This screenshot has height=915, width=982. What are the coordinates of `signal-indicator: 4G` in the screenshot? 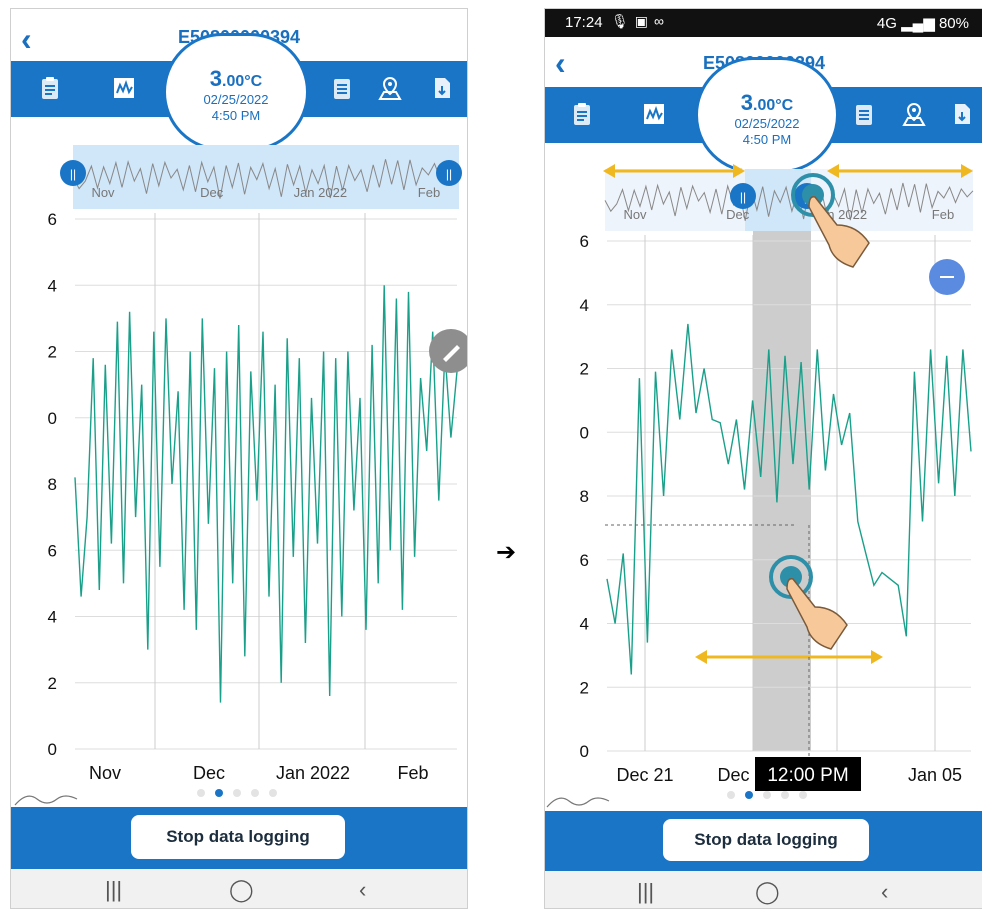 It's located at (886, 23).